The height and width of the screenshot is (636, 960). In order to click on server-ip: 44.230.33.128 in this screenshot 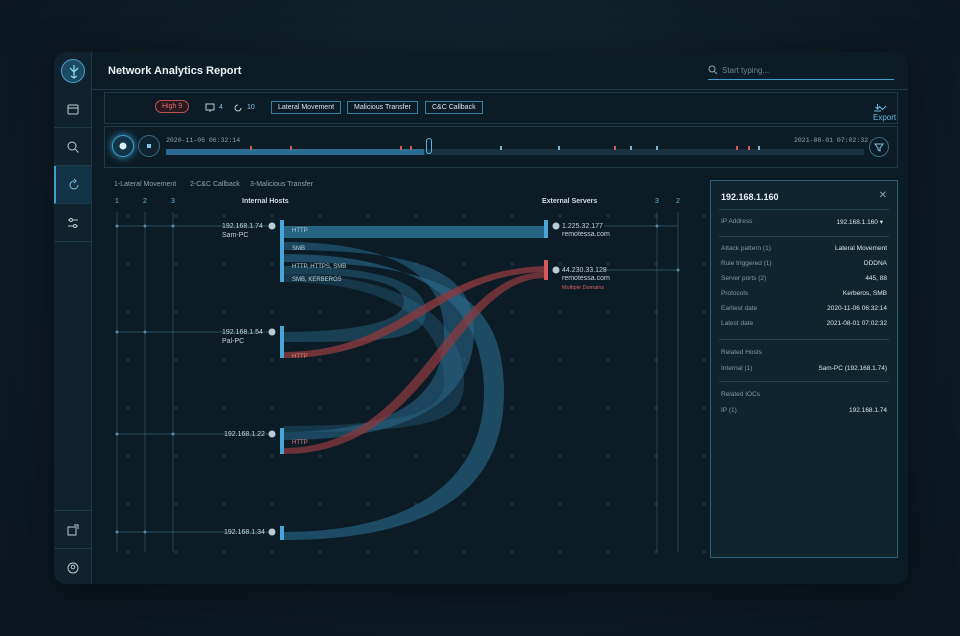, I will do `click(584, 270)`.